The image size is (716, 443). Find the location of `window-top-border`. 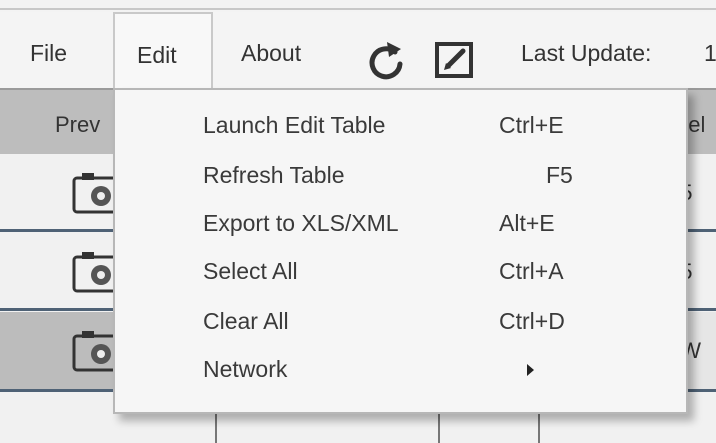

window-top-border is located at coordinates (358, 9).